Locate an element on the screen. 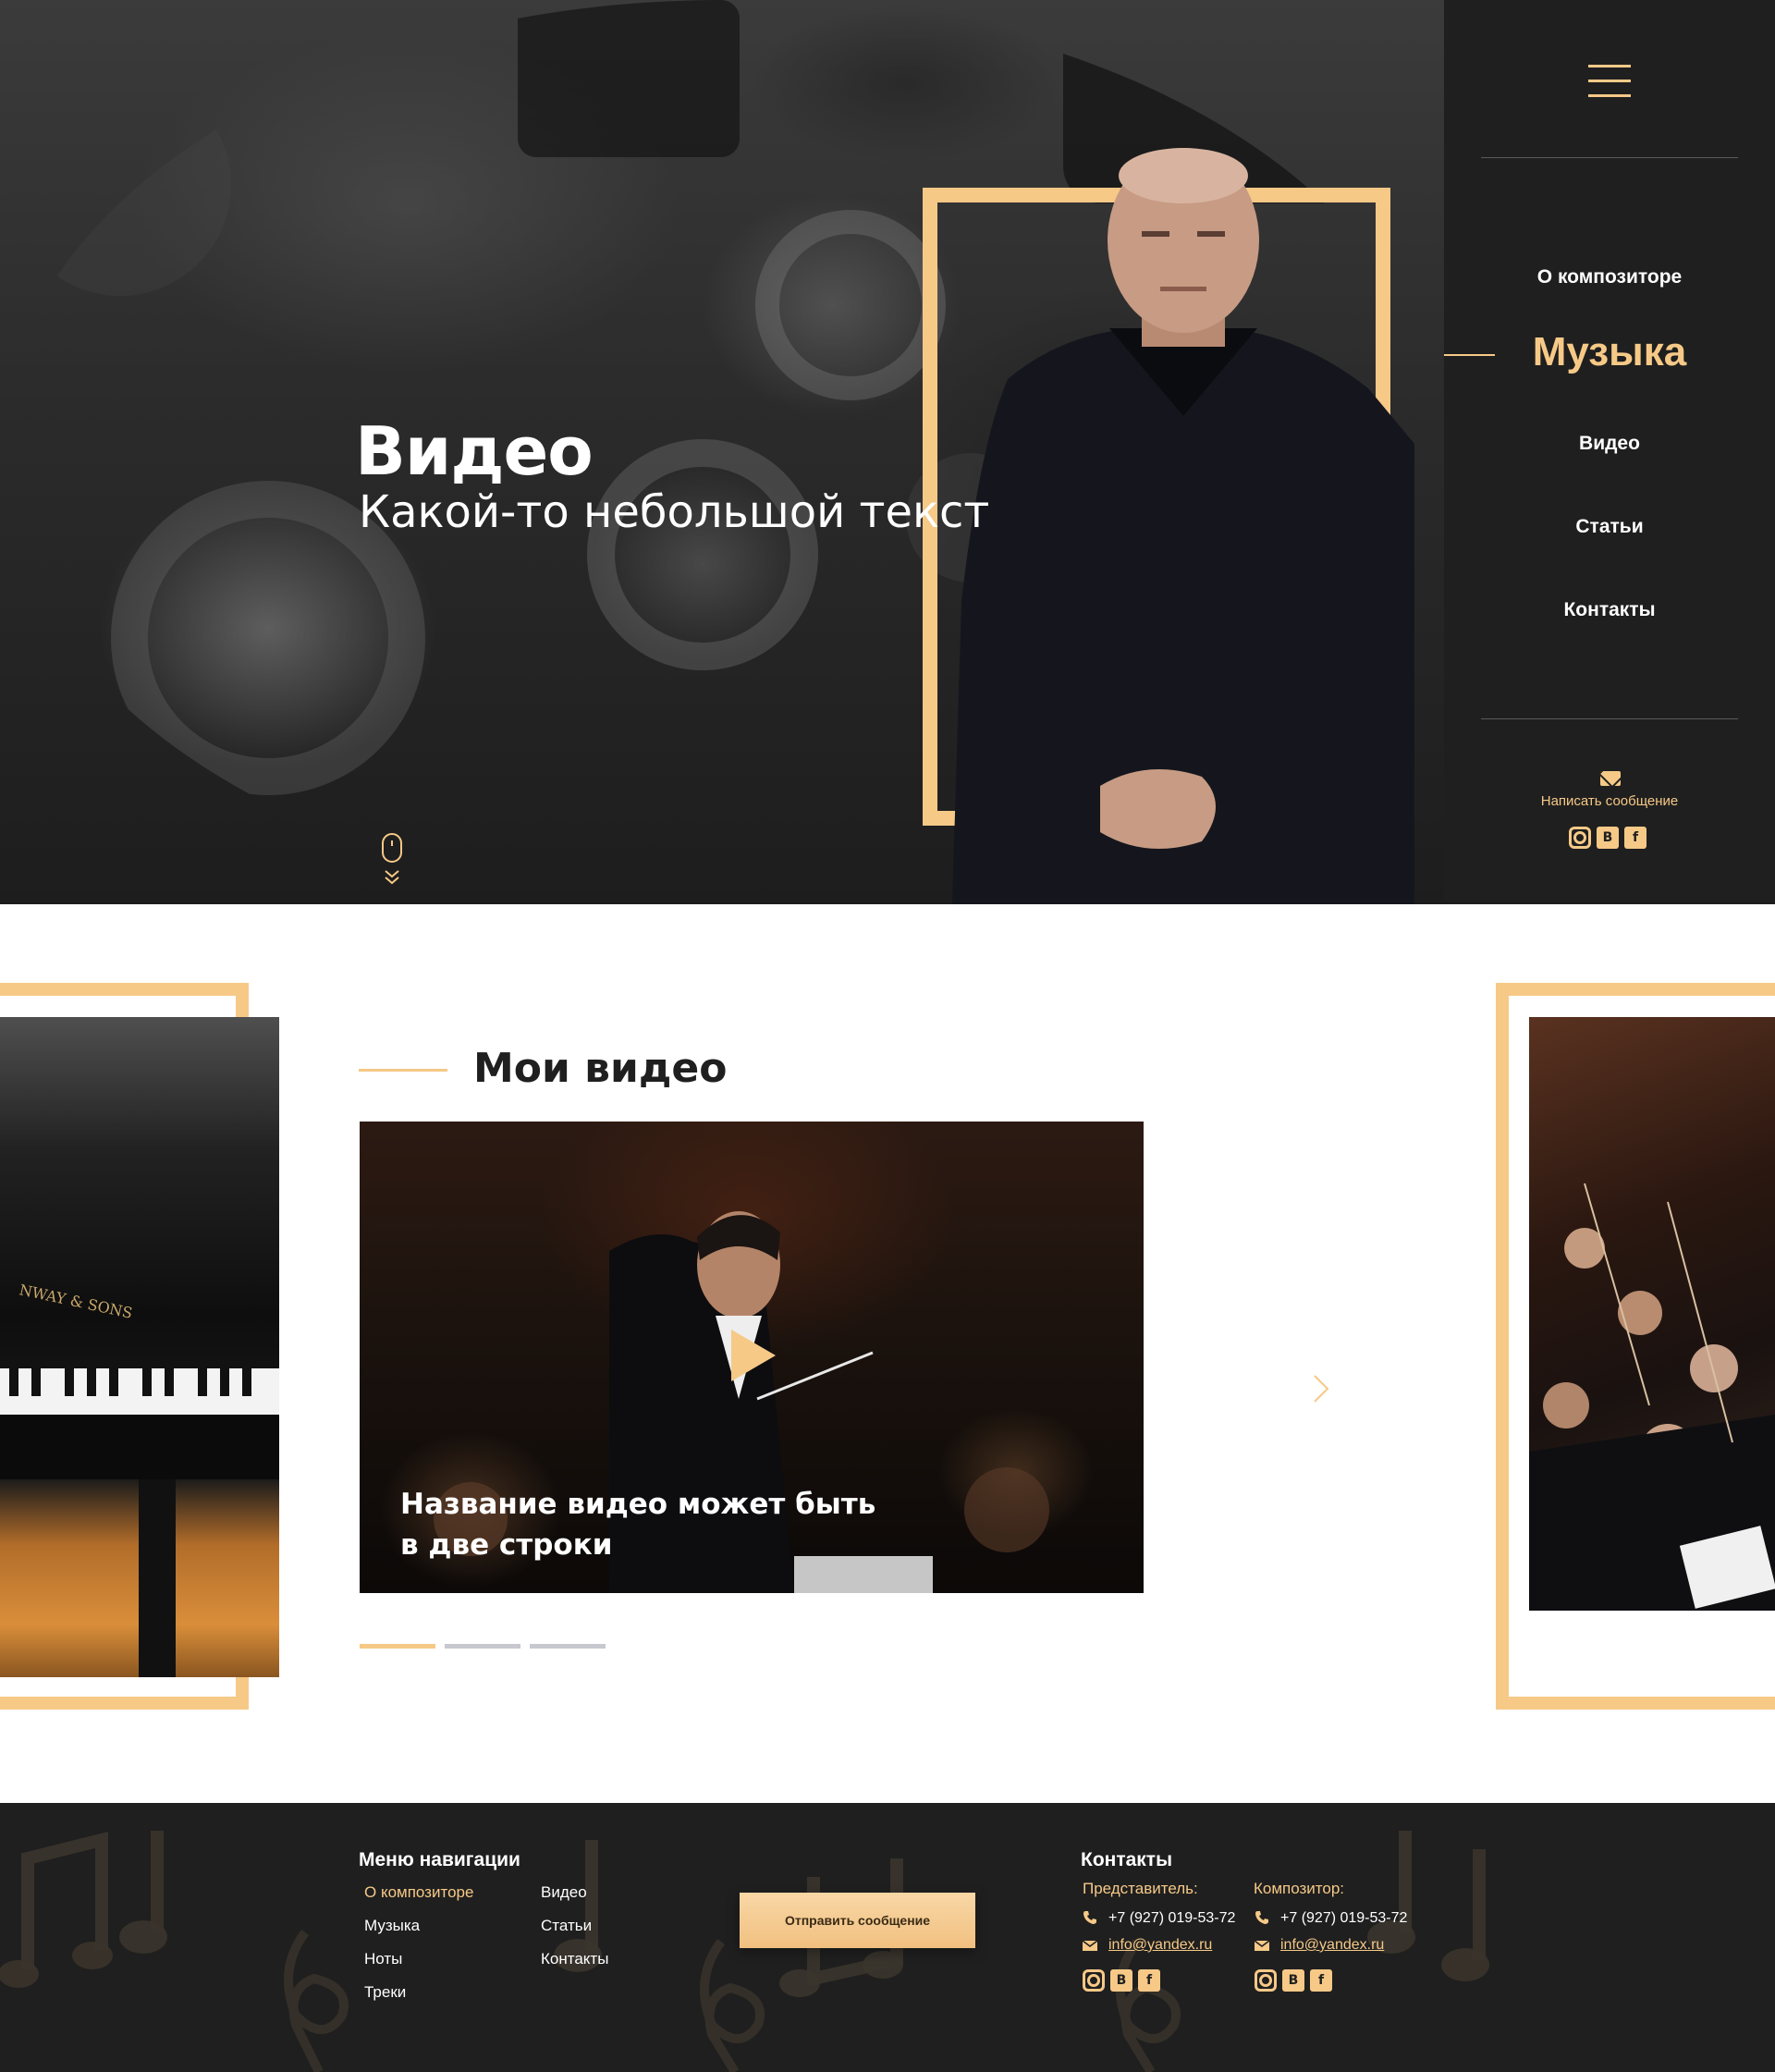  composer-phone: +7 (927) 019-53-72 is located at coordinates (1344, 1918).